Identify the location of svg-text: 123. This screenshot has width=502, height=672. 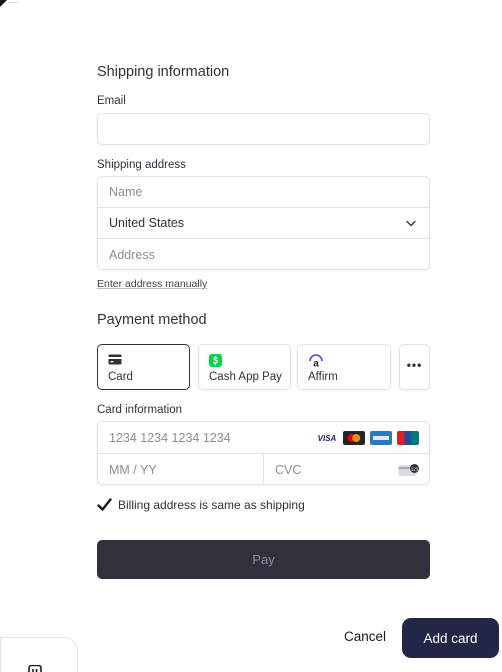
(415, 468).